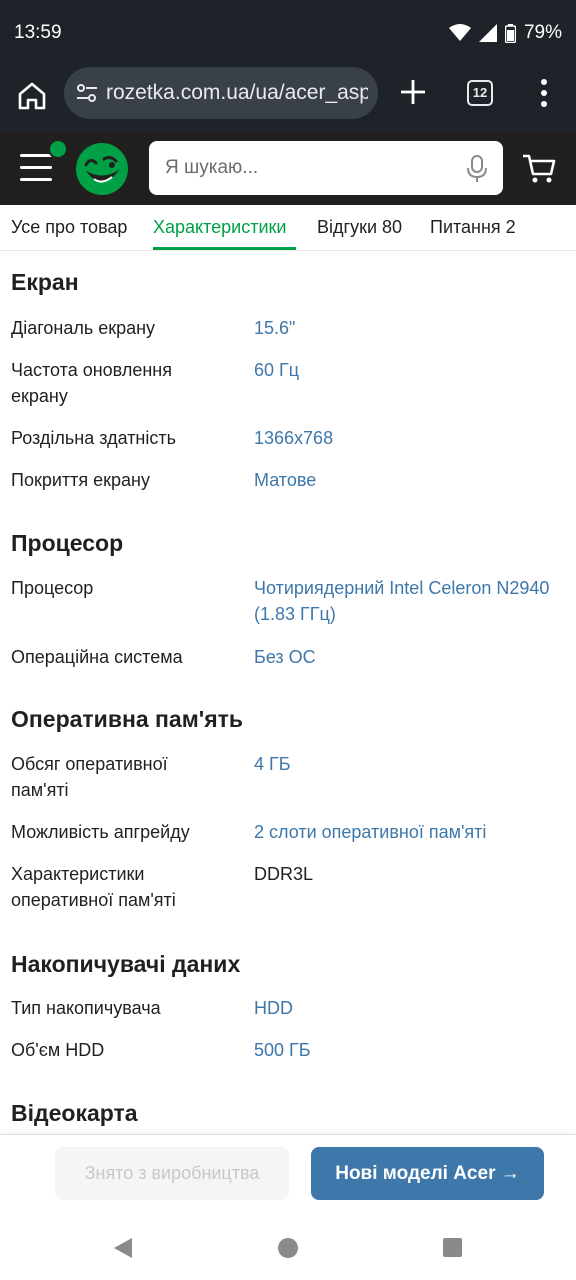 The width and height of the screenshot is (576, 1280). What do you see at coordinates (473, 227) in the screenshot?
I see `tab-questions: Питання 2` at bounding box center [473, 227].